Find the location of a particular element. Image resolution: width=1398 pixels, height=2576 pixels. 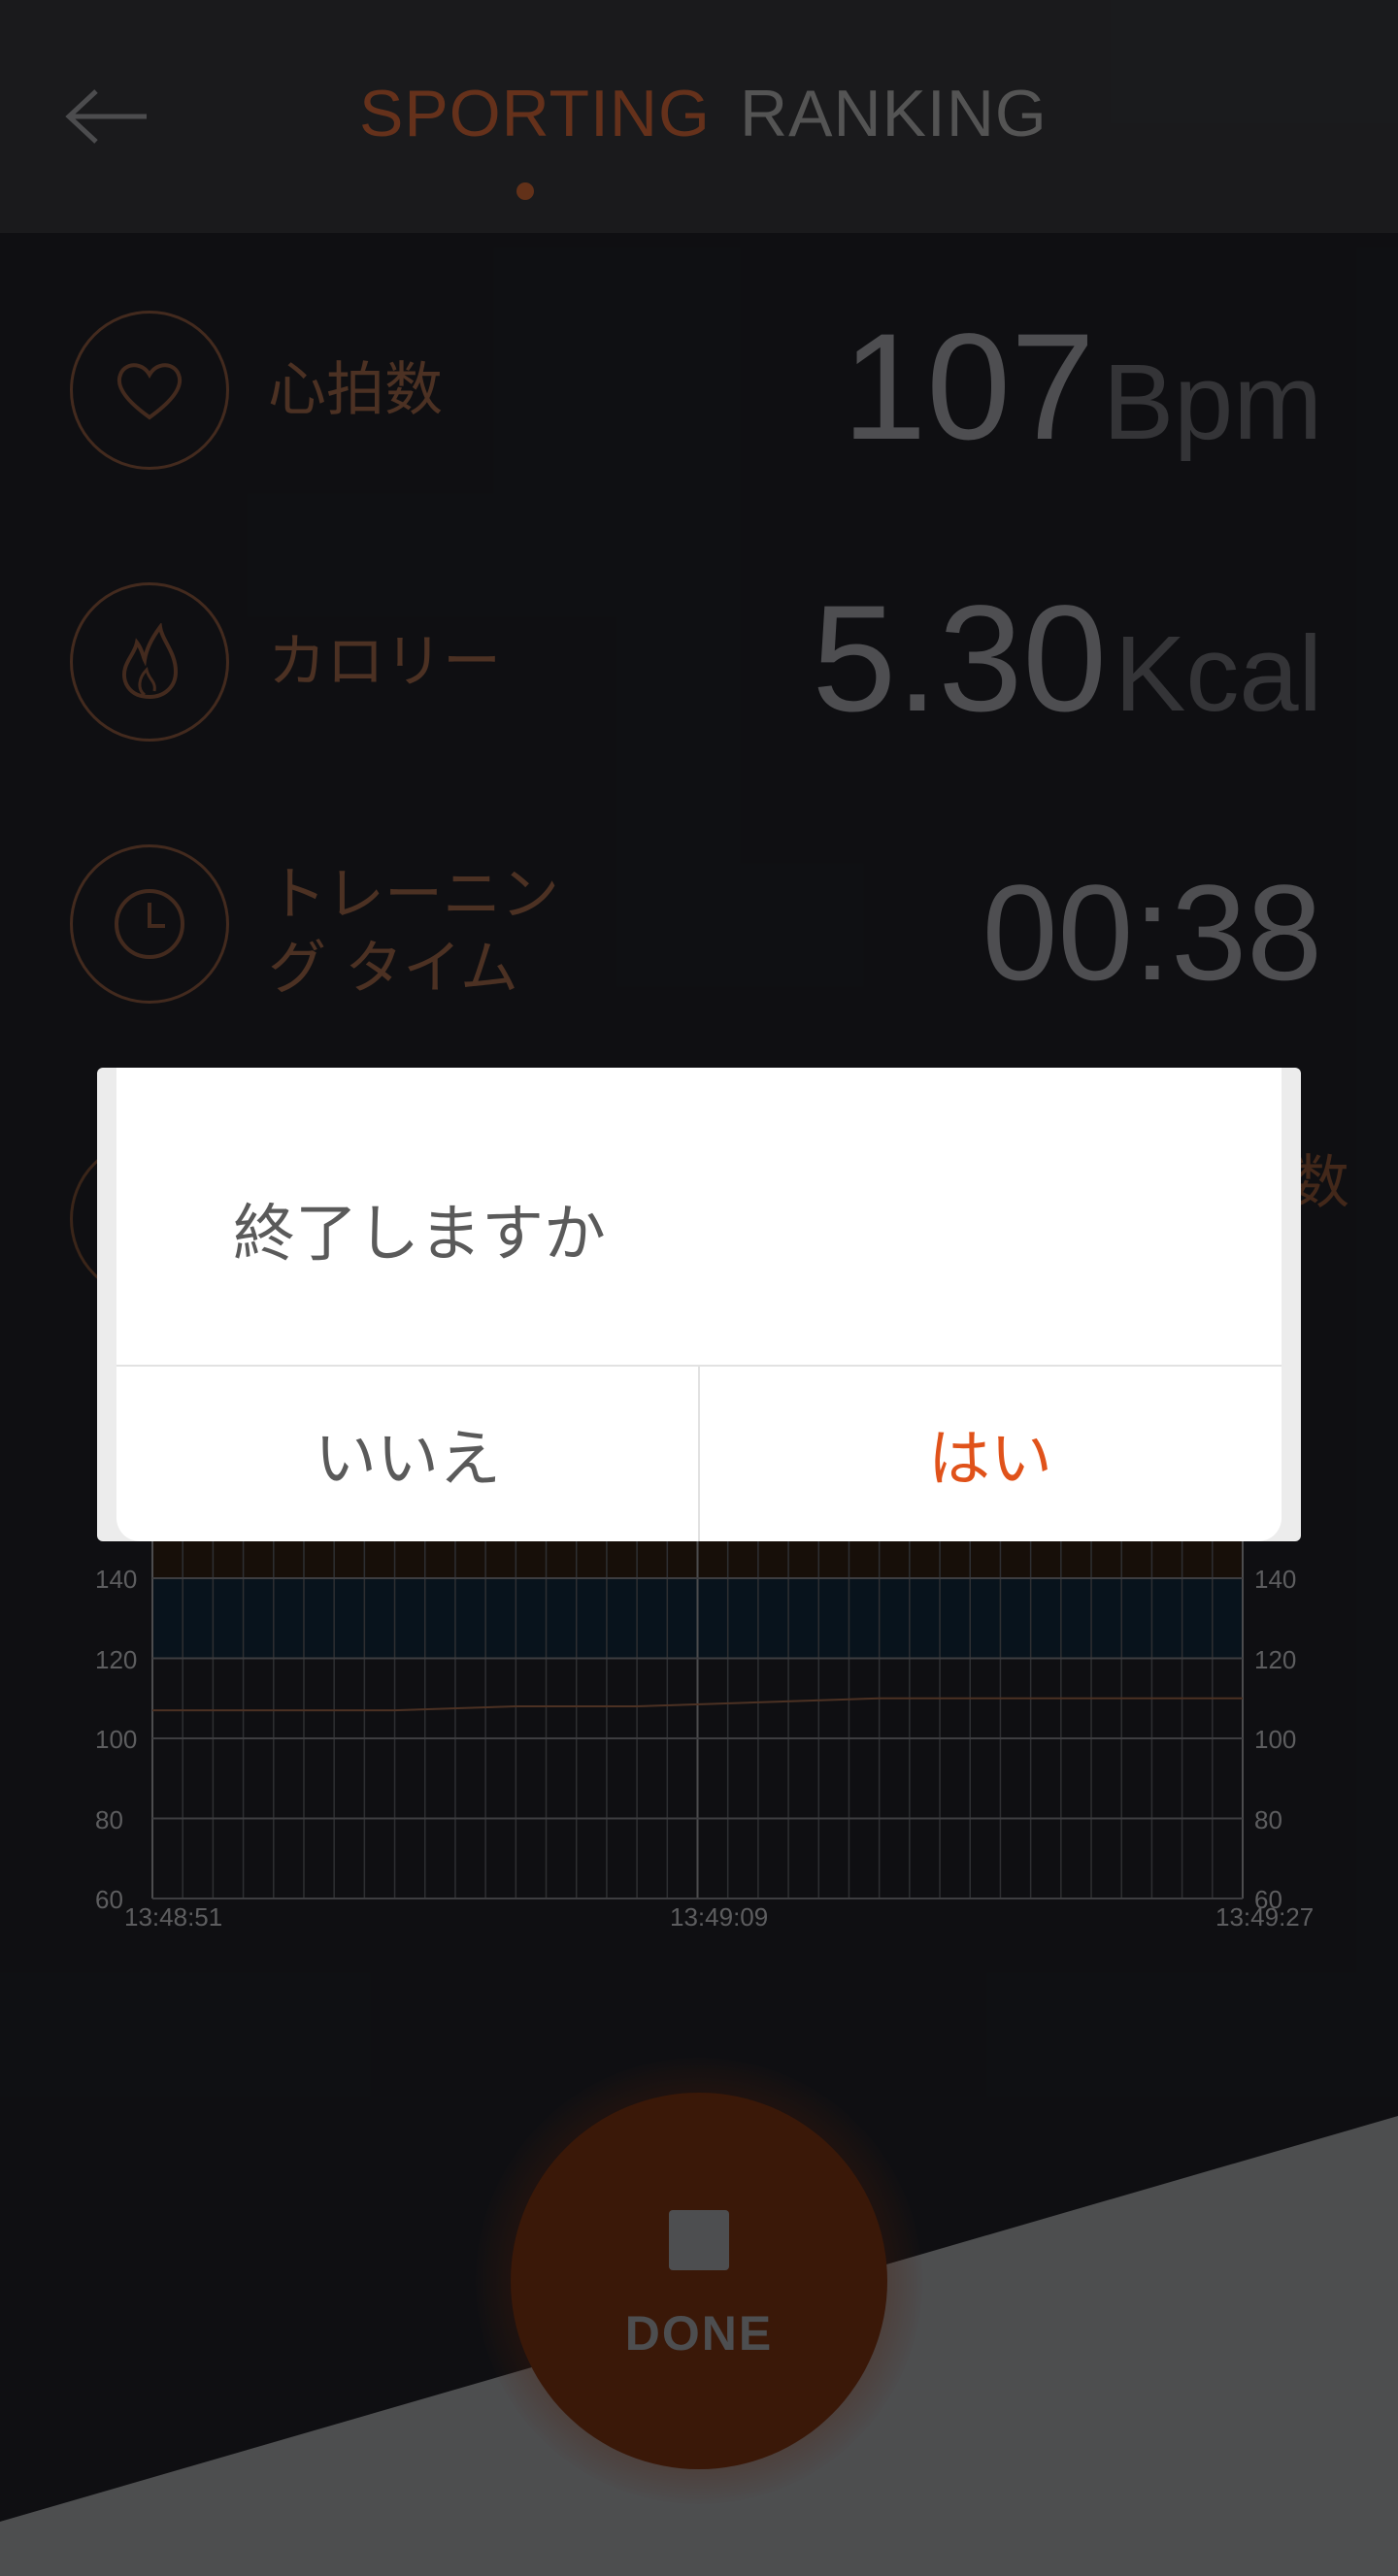

yes-button: はい is located at coordinates (990, 1454).